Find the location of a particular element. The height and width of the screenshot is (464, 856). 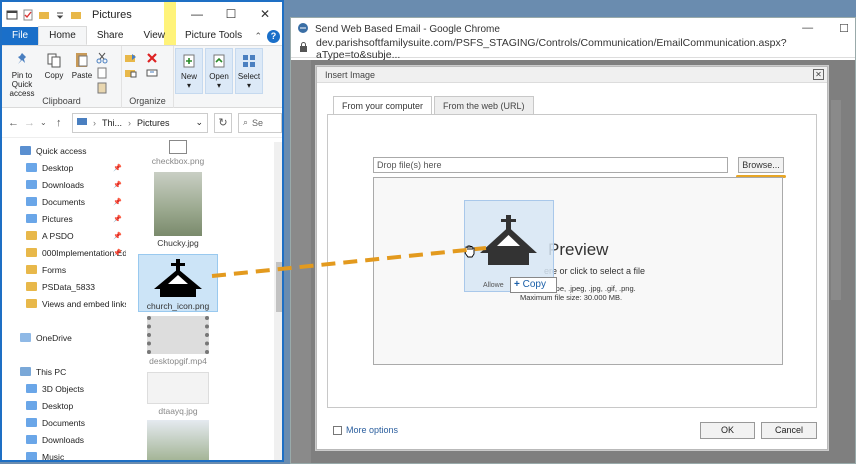

nav-item: Desktop 📌 is located at coordinates (64, 167).